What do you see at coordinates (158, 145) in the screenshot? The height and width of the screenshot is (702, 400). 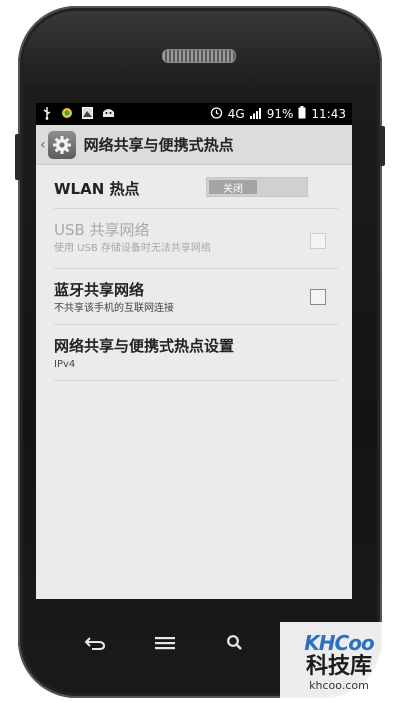 I see `page-title: 网络共享与便携式热点` at bounding box center [158, 145].